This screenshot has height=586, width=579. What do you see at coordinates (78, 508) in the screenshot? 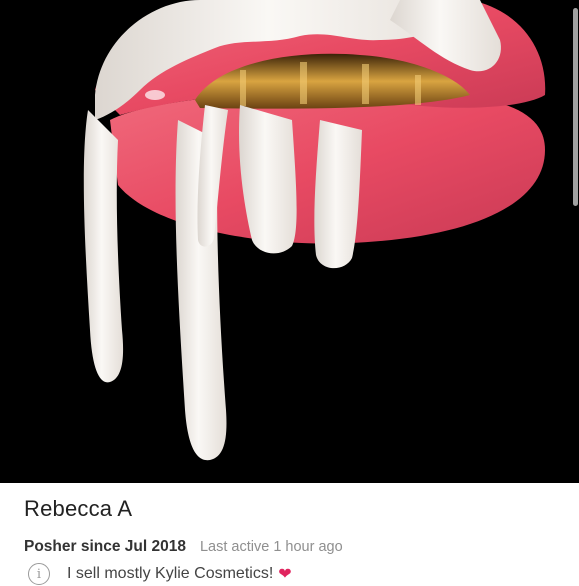
I see `profile-name: Rebecca A` at bounding box center [78, 508].